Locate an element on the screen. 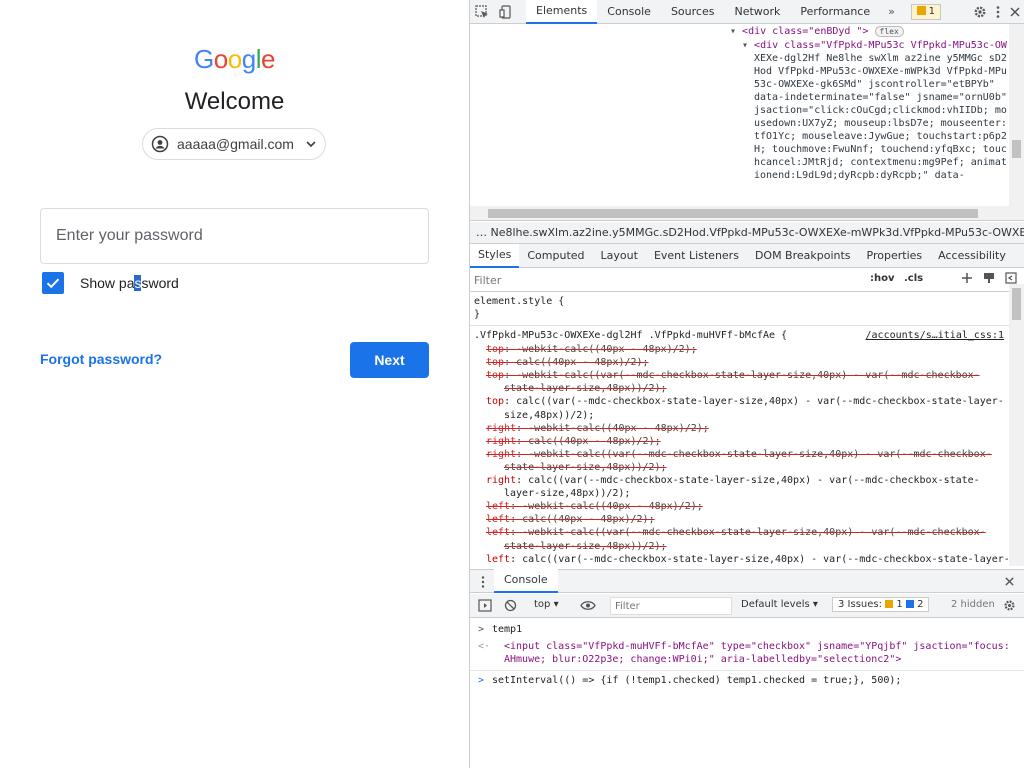 The height and width of the screenshot is (768, 1024). password-field is located at coordinates (234, 236).